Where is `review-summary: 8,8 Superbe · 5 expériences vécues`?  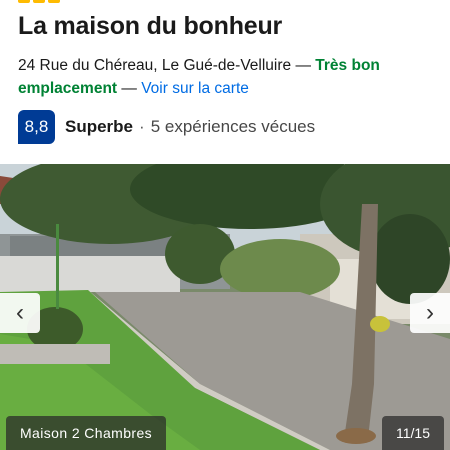 review-summary: 8,8 Superbe · 5 expériences vécues is located at coordinates (166, 127).